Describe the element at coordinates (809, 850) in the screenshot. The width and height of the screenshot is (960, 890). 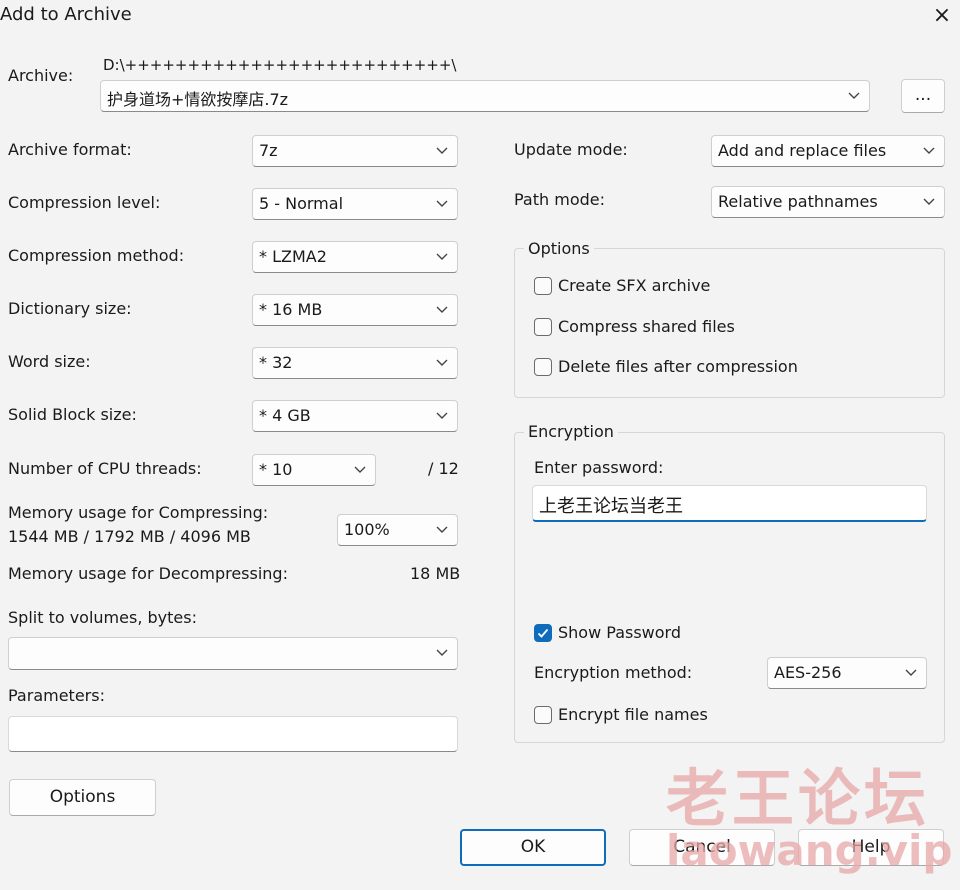
I see `watermark-text-url: laowang.vip` at that location.